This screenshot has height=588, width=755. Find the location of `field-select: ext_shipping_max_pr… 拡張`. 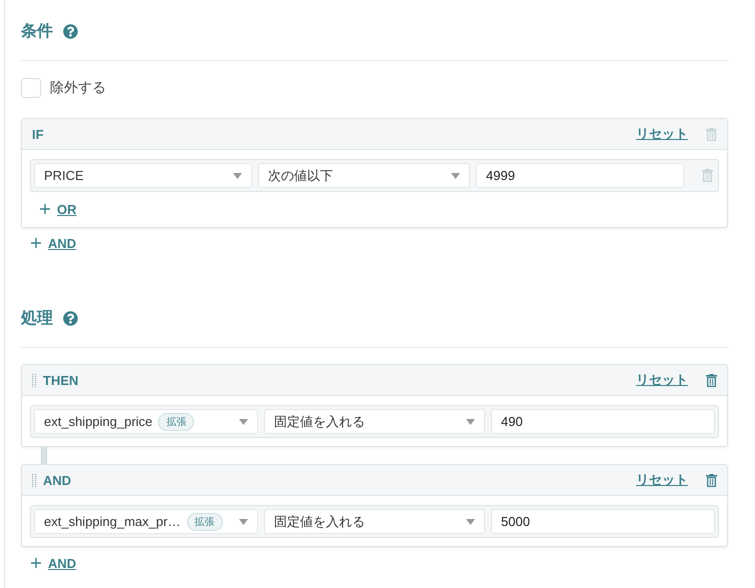

field-select: ext_shipping_max_pr… 拡張 is located at coordinates (146, 521).